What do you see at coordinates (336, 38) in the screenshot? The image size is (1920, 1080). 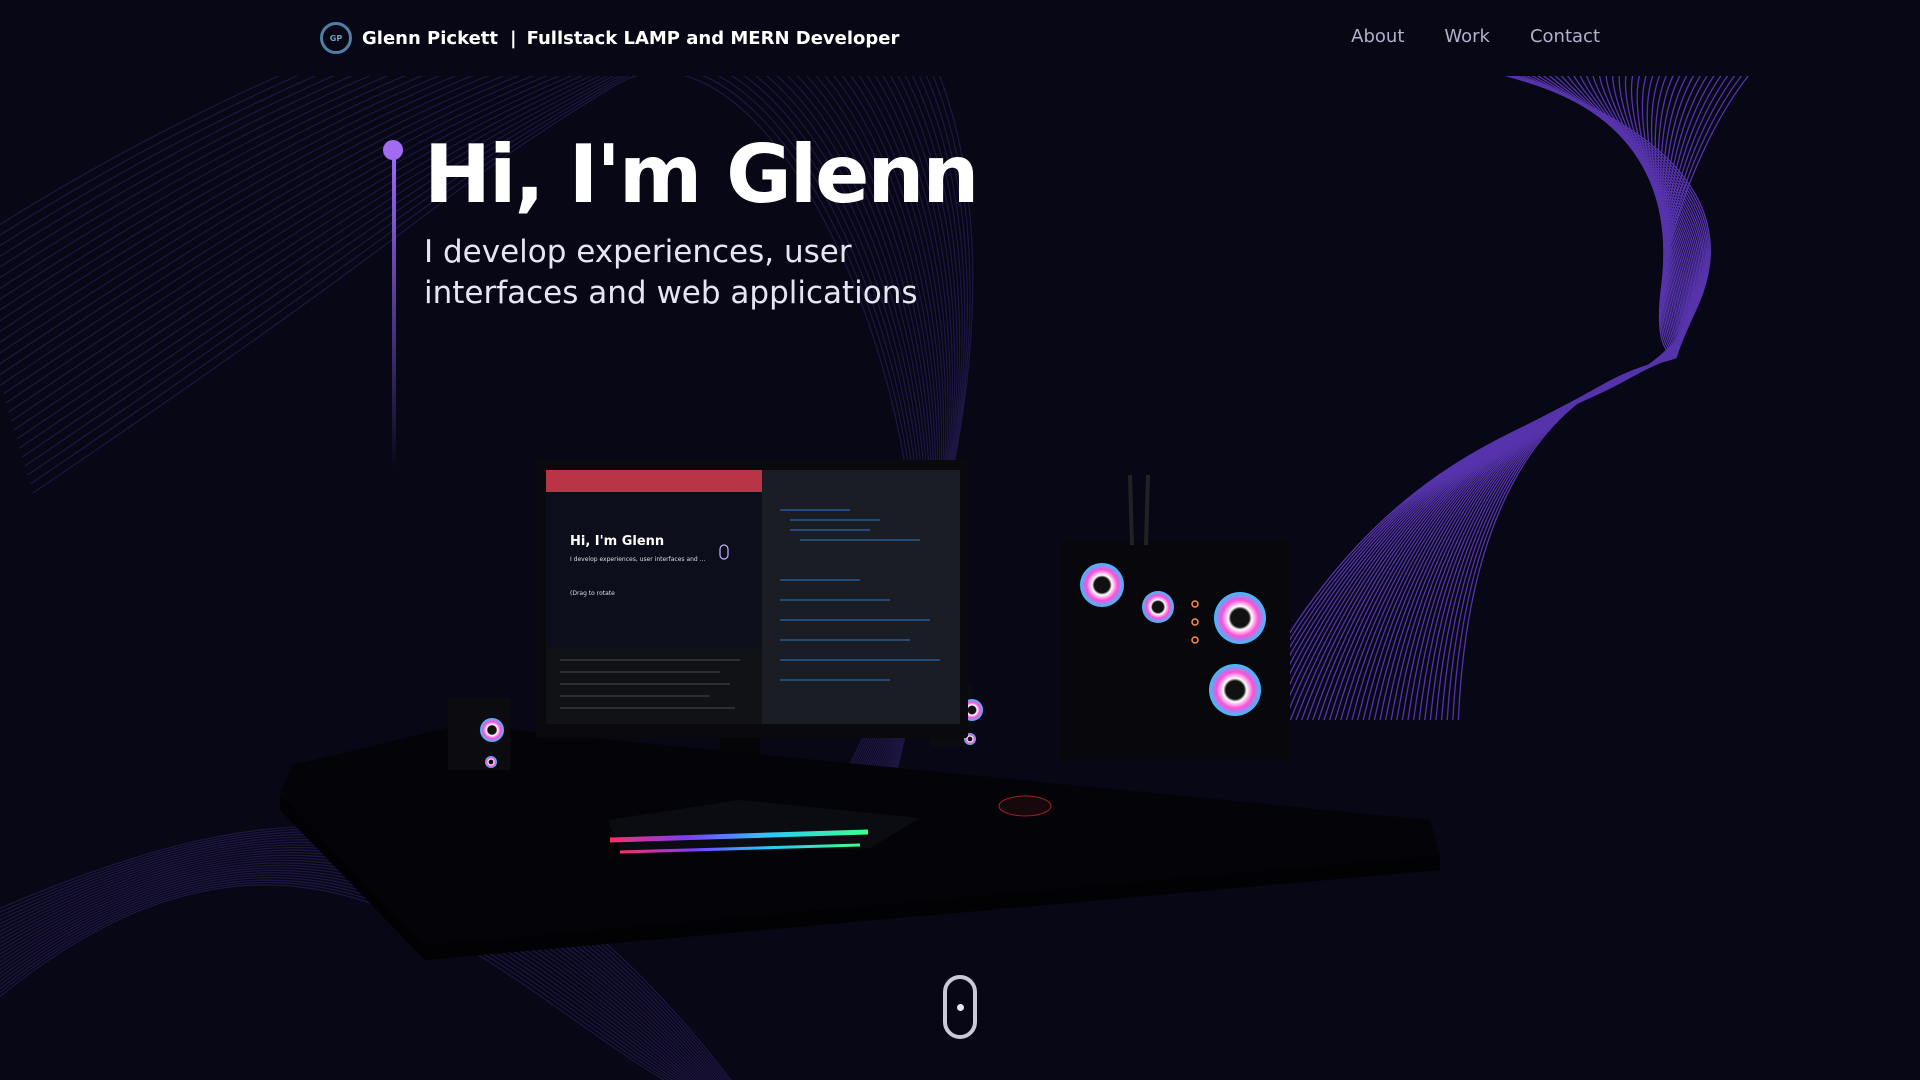 I see `logo-icon: GP` at bounding box center [336, 38].